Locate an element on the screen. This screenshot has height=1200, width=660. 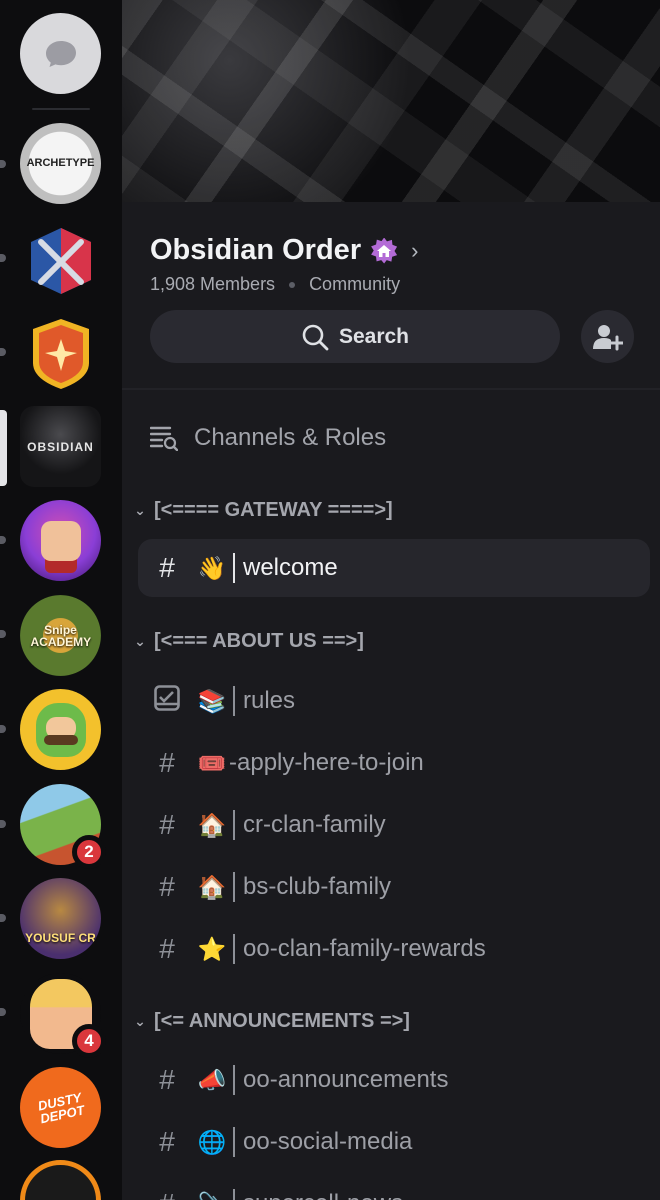
channel-oo-social-media: # 🌐 oo-social-media is located at coordinates (394, 1142).